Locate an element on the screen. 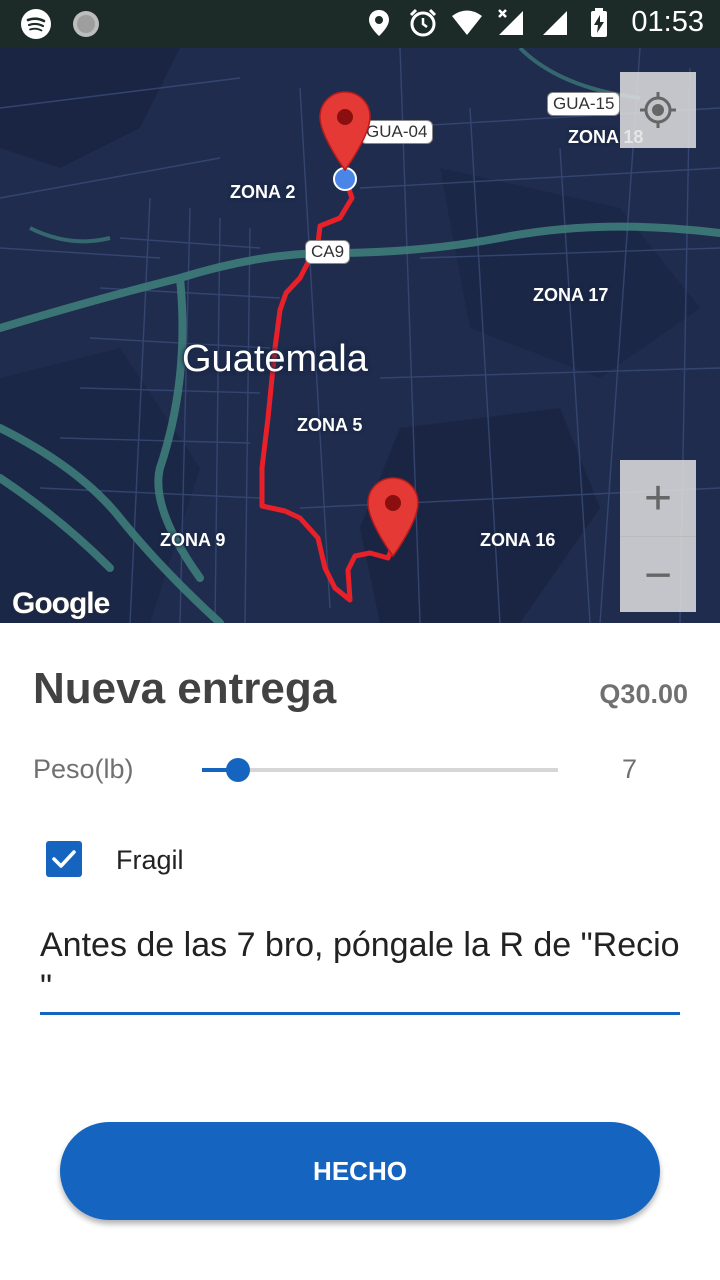 Image resolution: width=720 pixels, height=1280 pixels. zone-label: ZONA 16 is located at coordinates (518, 540).